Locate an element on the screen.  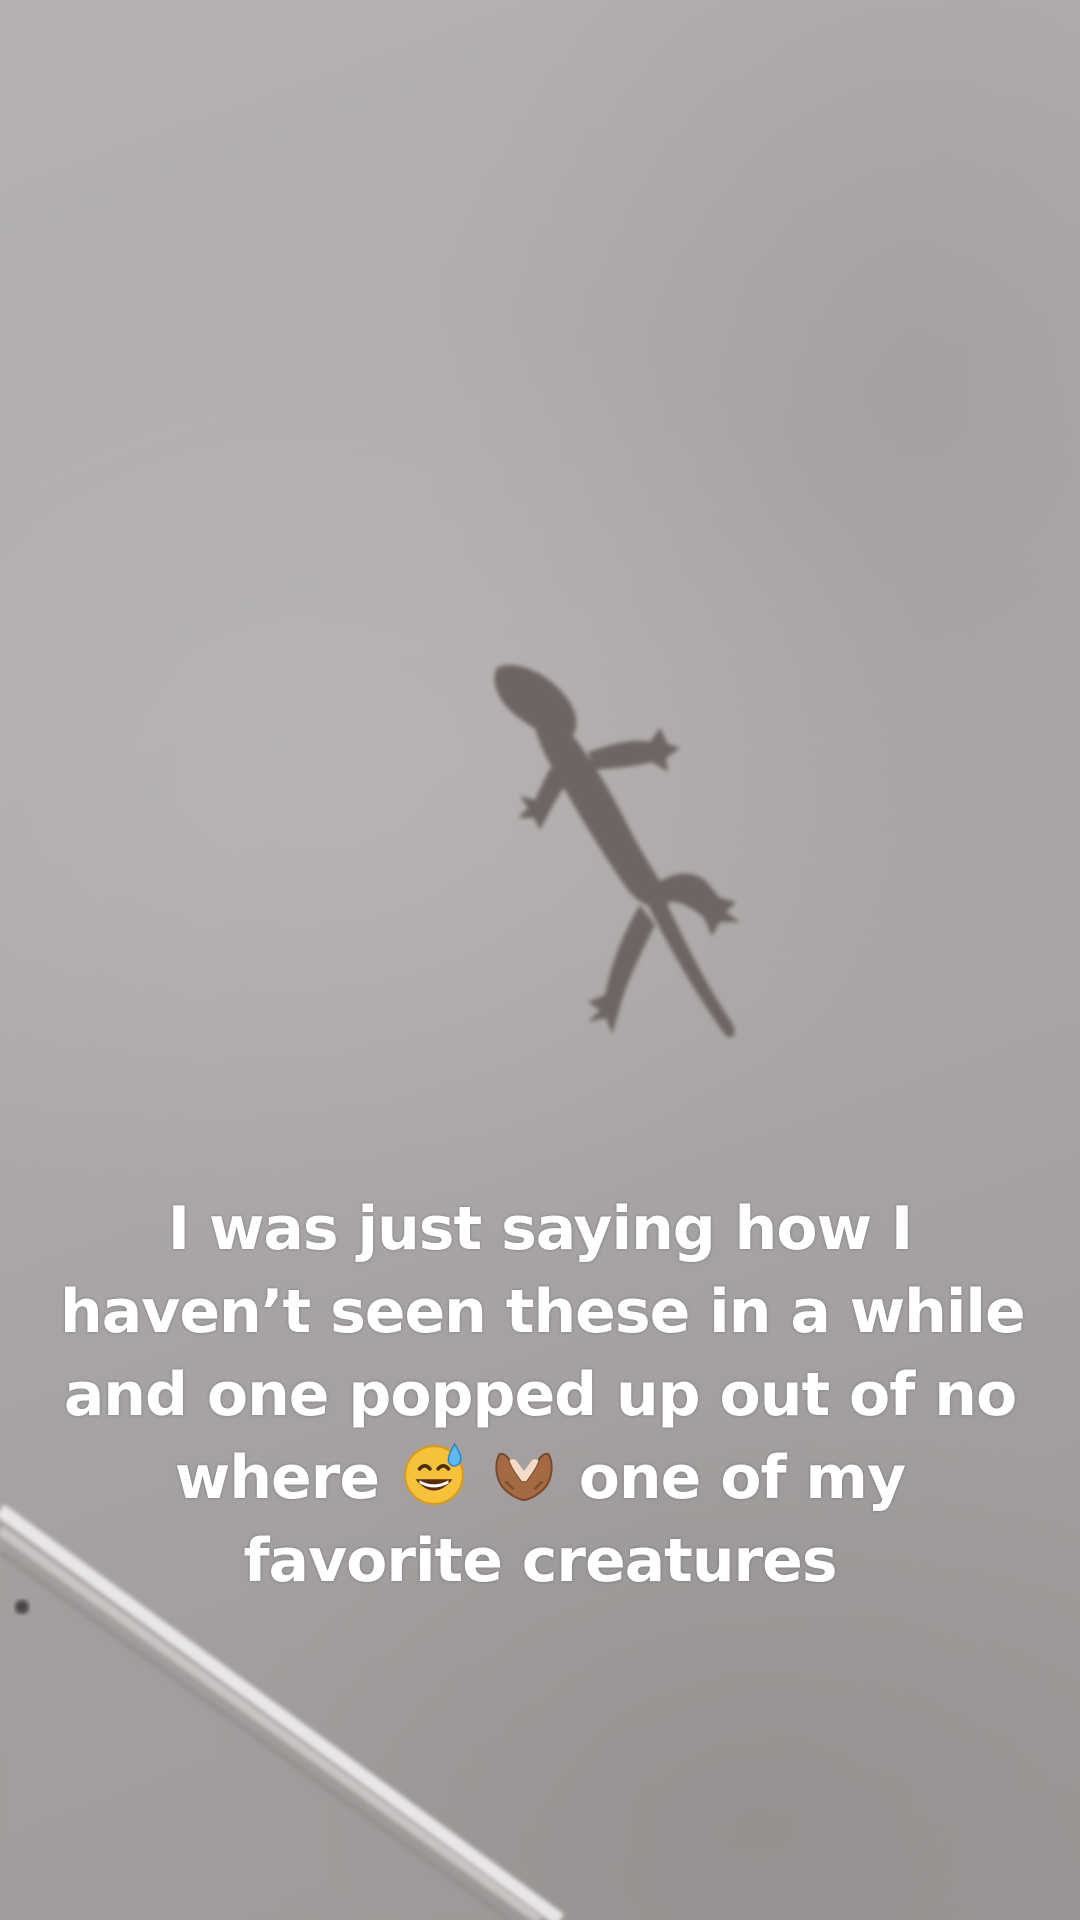
caption-line-4: where one of my is located at coordinates (540, 1478).